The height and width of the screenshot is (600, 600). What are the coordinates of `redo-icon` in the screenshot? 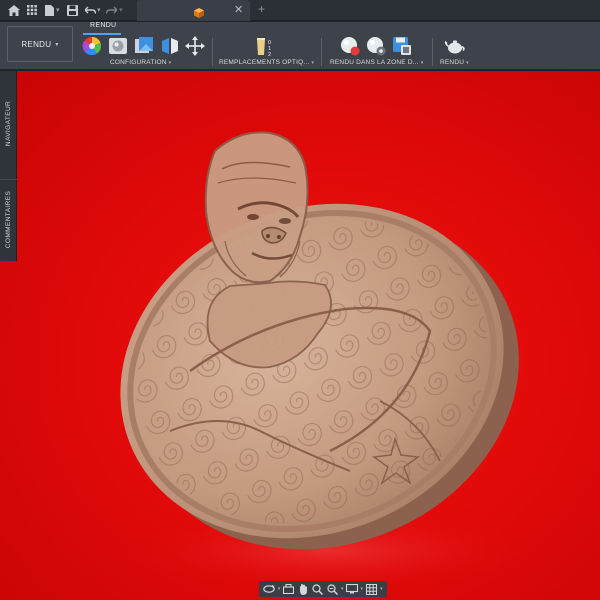 It's located at (111, 10).